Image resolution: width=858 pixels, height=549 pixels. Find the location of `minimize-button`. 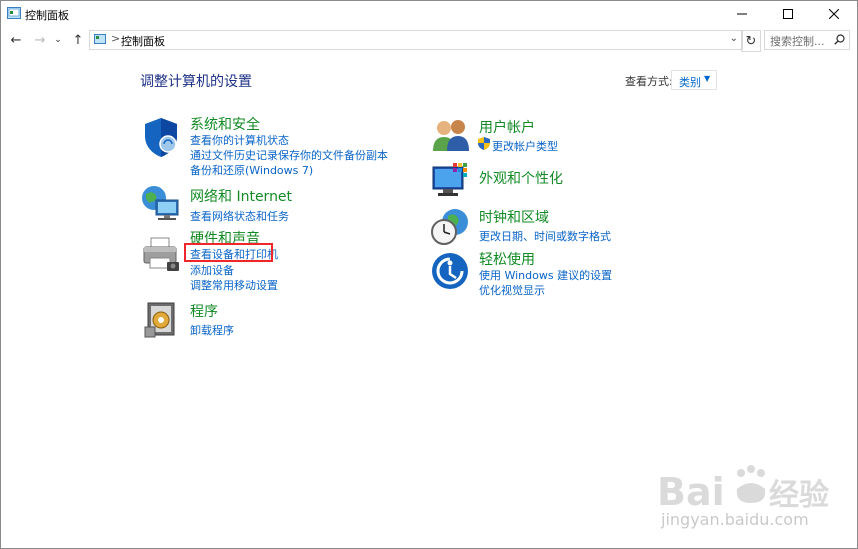

minimize-button is located at coordinates (742, 14).